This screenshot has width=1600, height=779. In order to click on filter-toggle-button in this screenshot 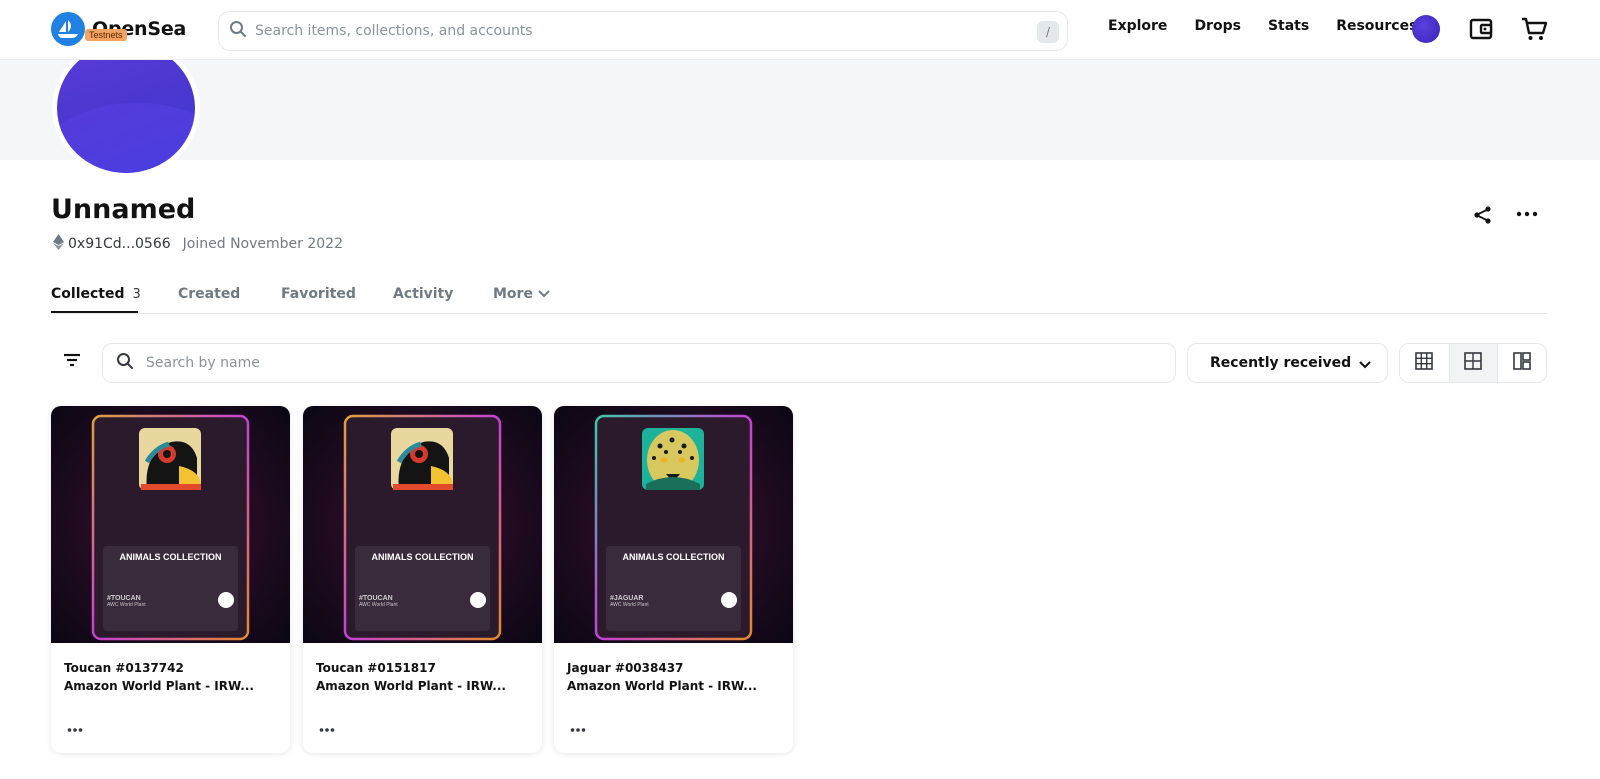, I will do `click(72, 360)`.